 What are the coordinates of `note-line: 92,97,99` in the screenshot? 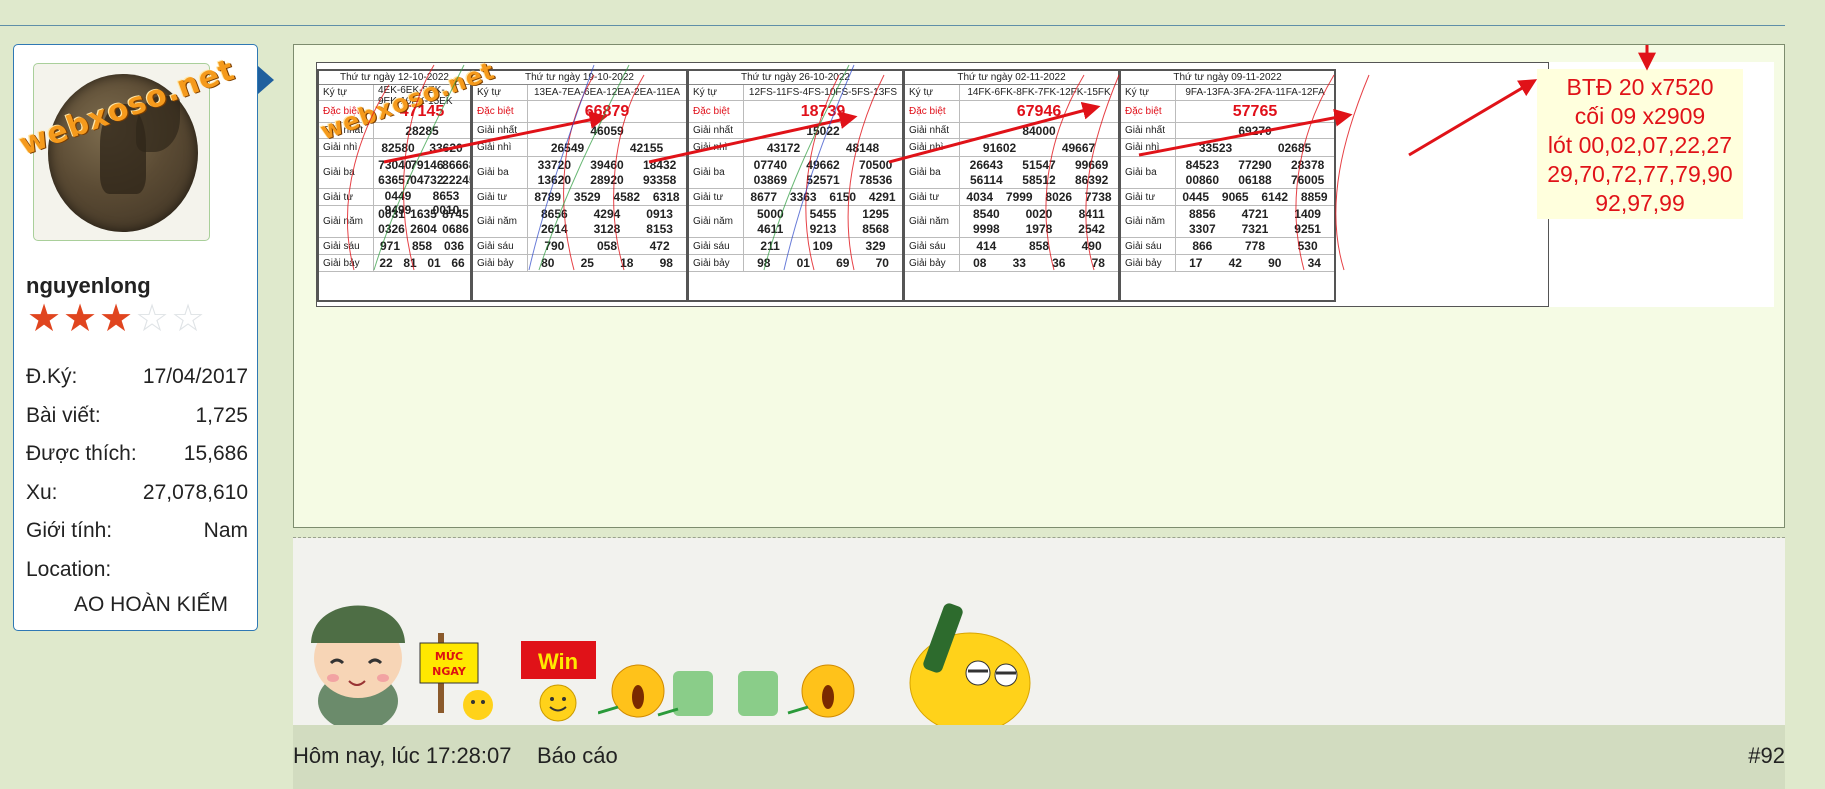 It's located at (1640, 203).